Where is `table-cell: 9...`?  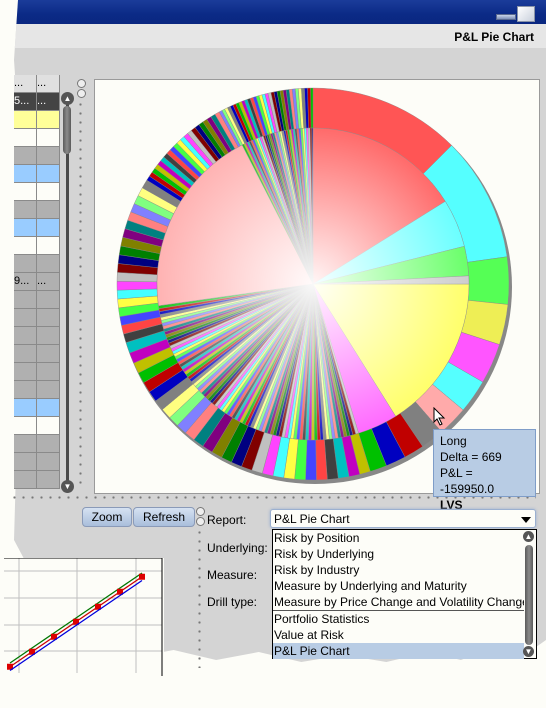
table-cell: 9... is located at coordinates (25, 281).